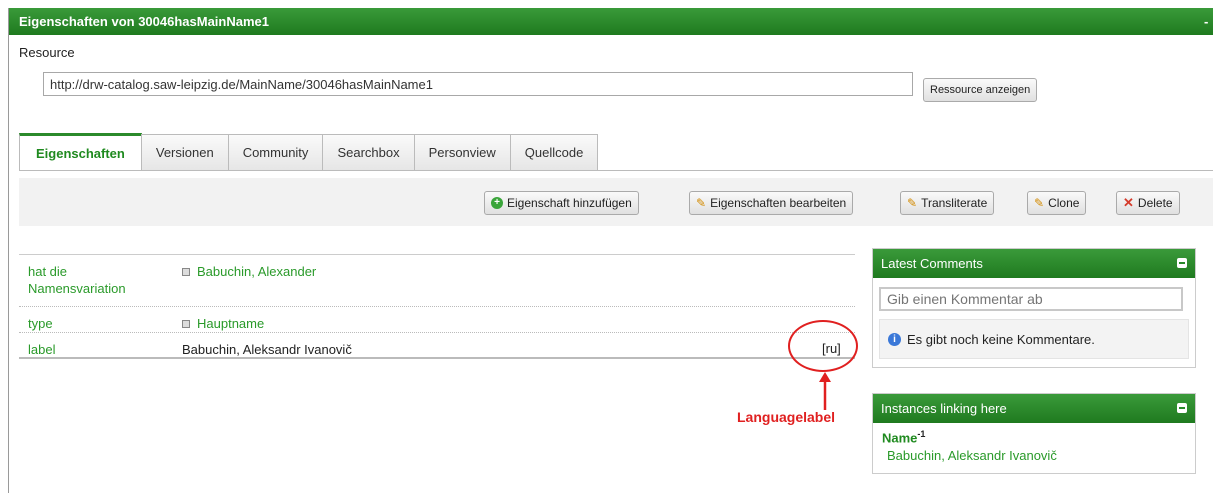 Image resolution: width=1213 pixels, height=493 pixels. Describe the element at coordinates (980, 90) in the screenshot. I see `show-resource-button: Ressource anzeigen` at that location.